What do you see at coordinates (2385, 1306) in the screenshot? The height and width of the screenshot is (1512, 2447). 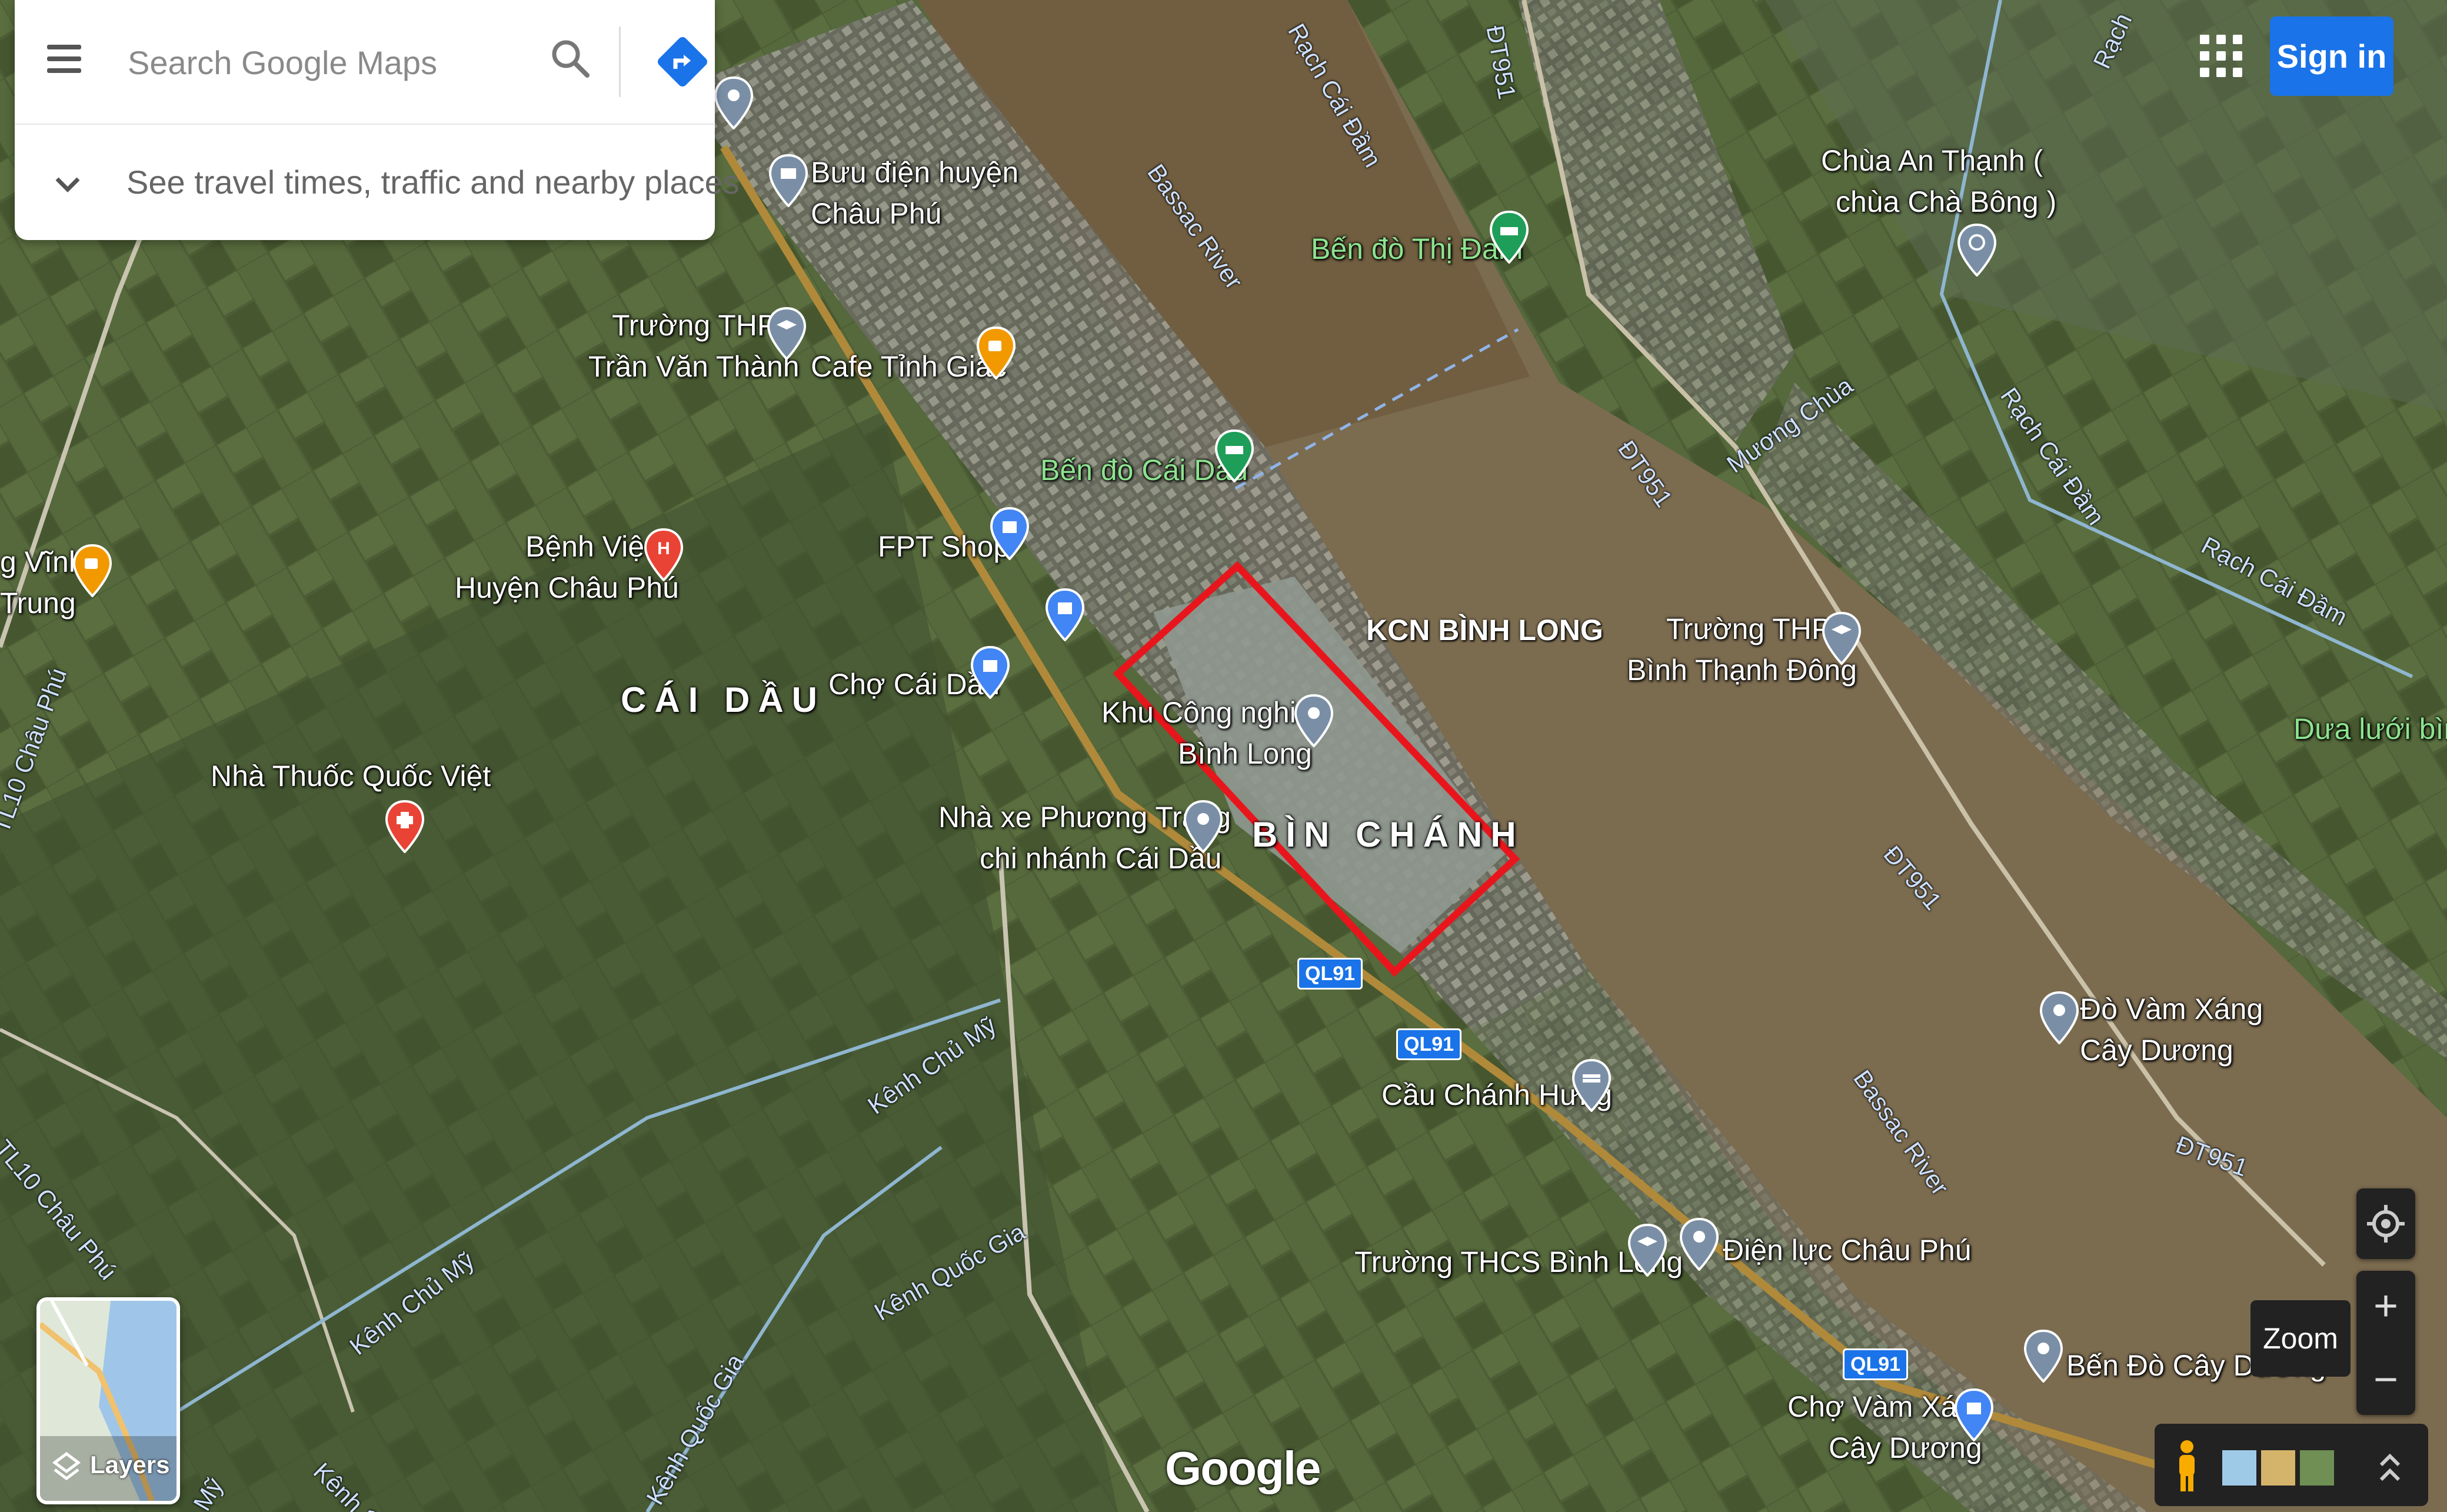 I see `zoom-in-button: +` at bounding box center [2385, 1306].